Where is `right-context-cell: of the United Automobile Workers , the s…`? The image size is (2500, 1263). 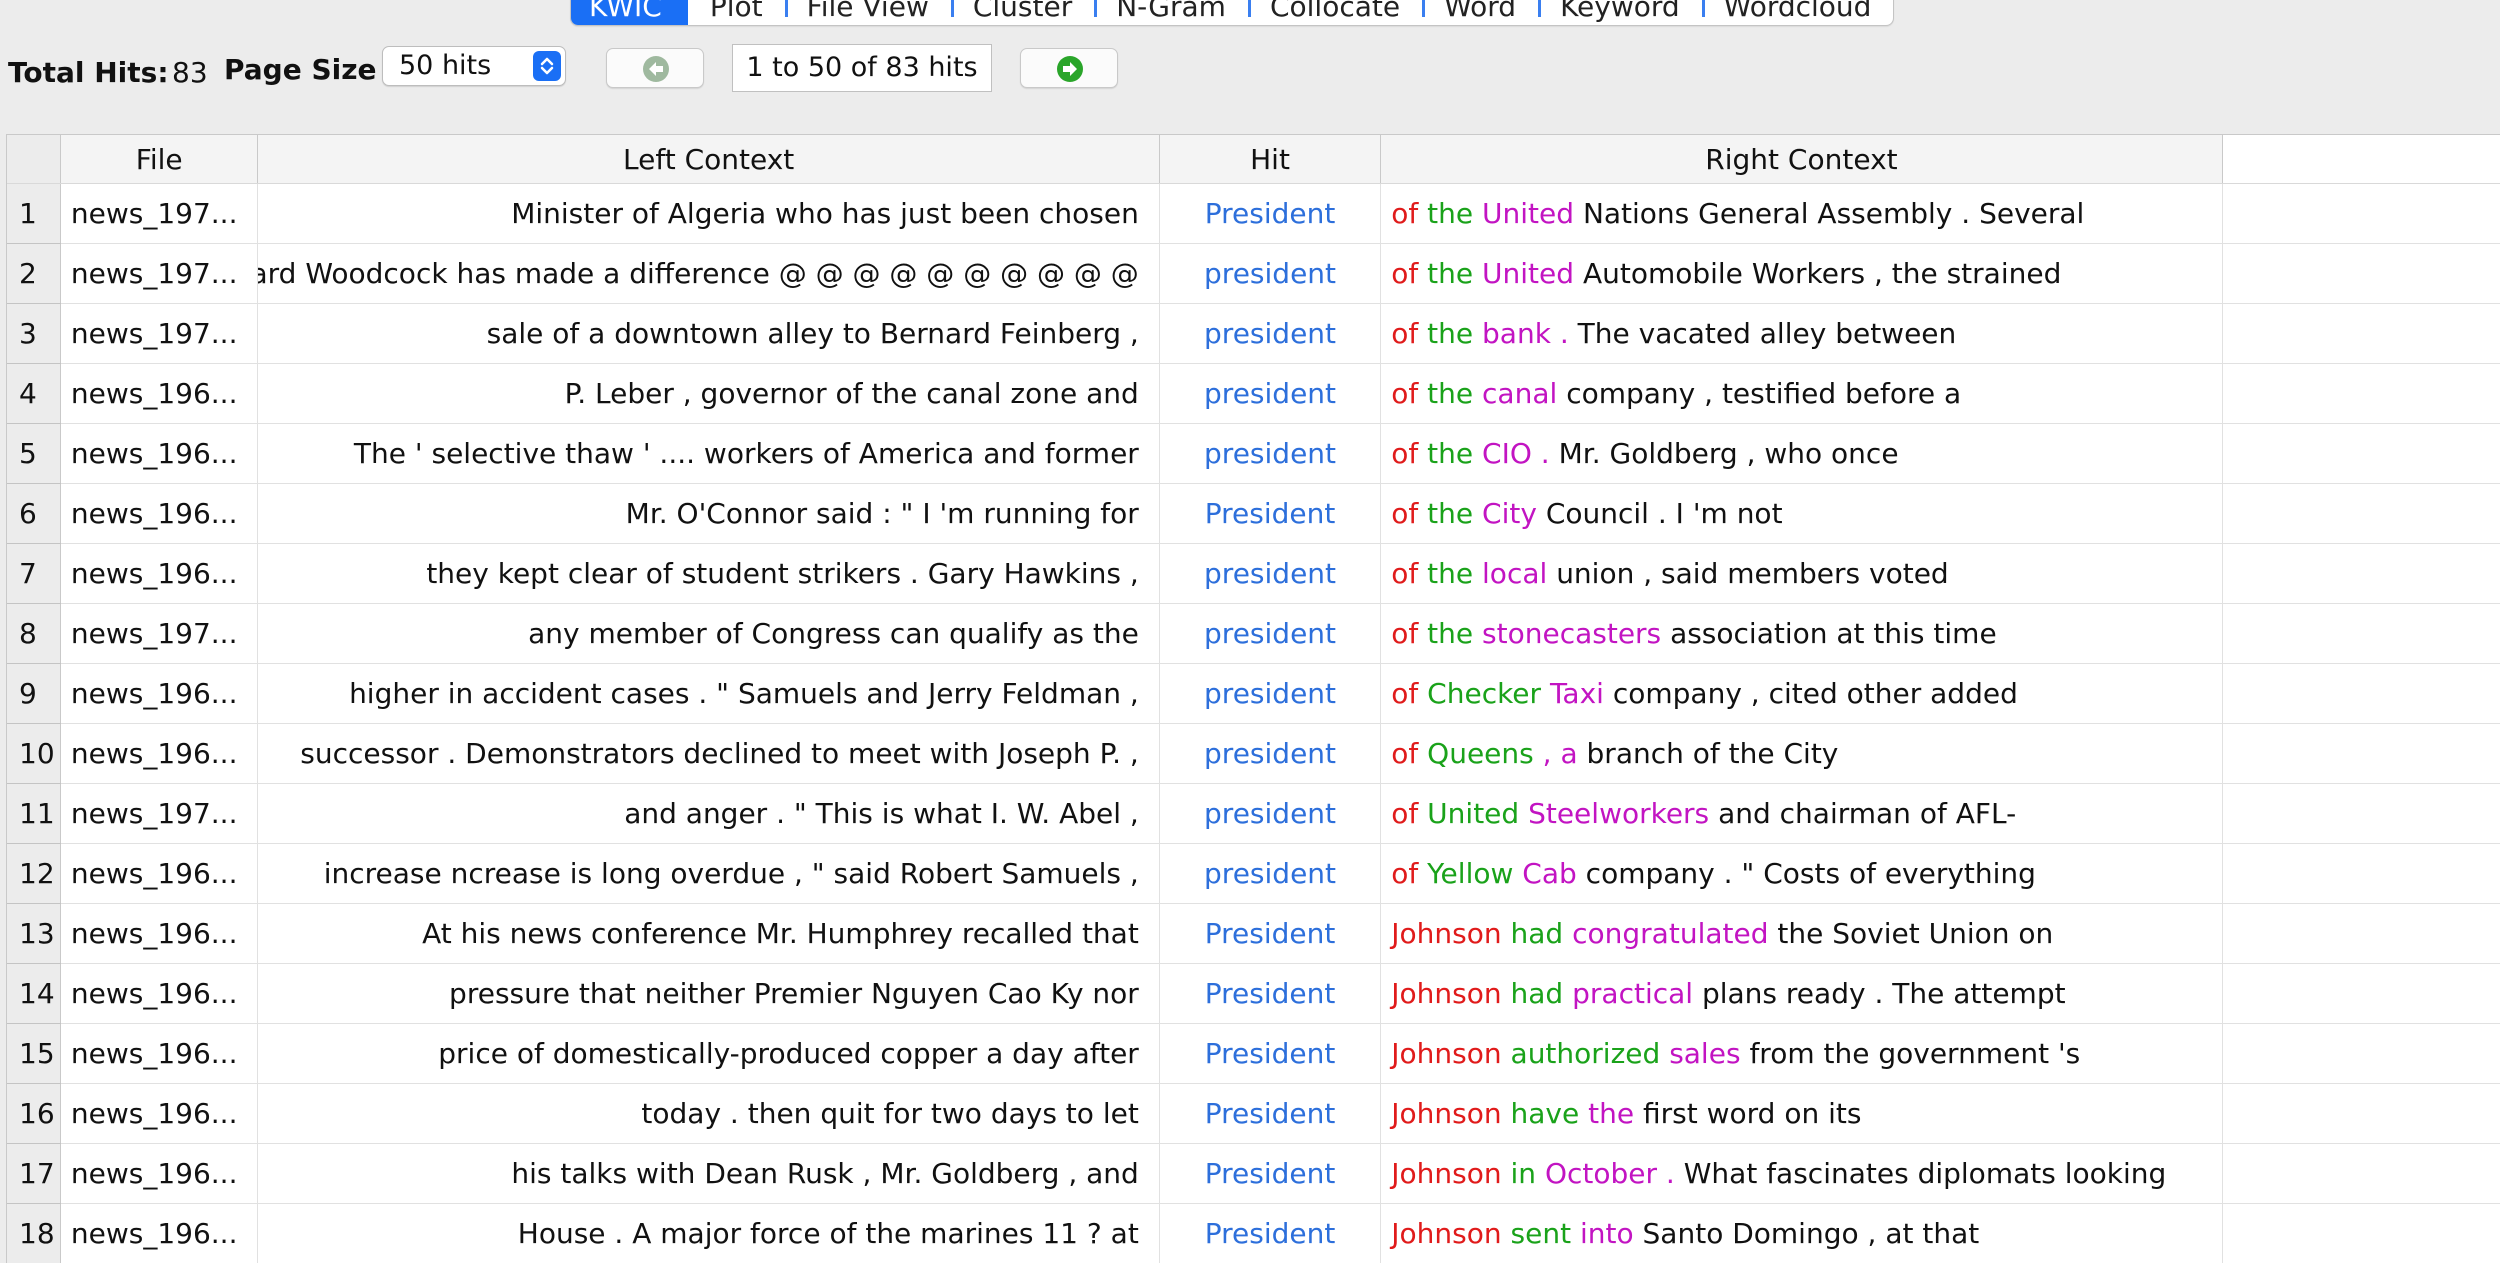 right-context-cell: of the United Automobile Workers , the s… is located at coordinates (1801, 274).